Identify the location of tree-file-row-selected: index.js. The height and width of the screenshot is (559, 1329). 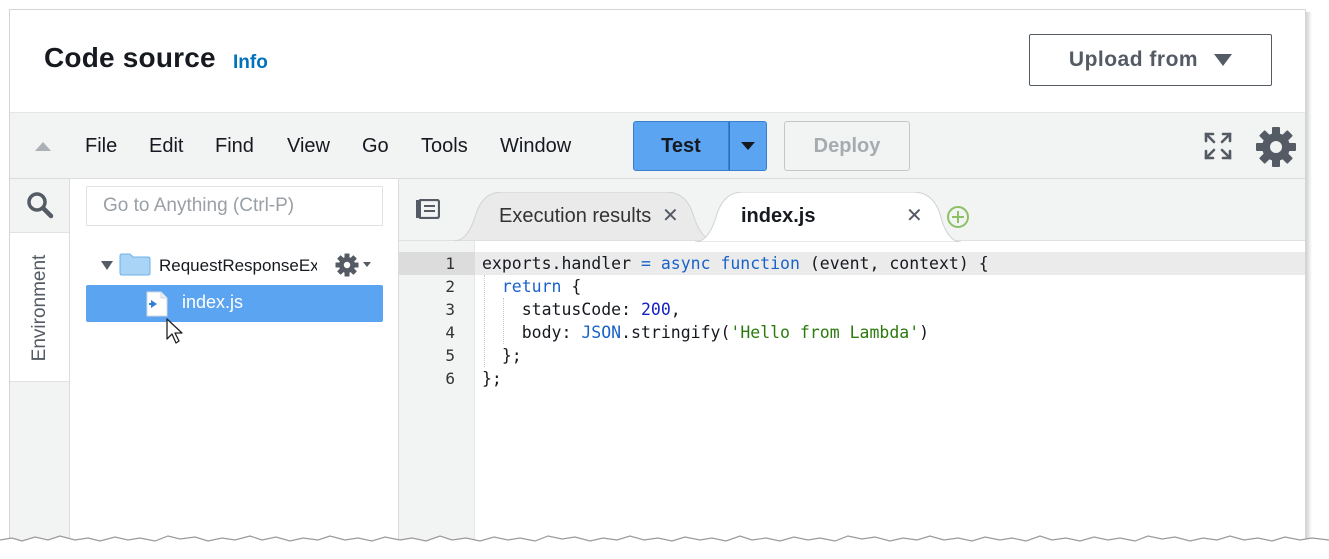
(234, 303).